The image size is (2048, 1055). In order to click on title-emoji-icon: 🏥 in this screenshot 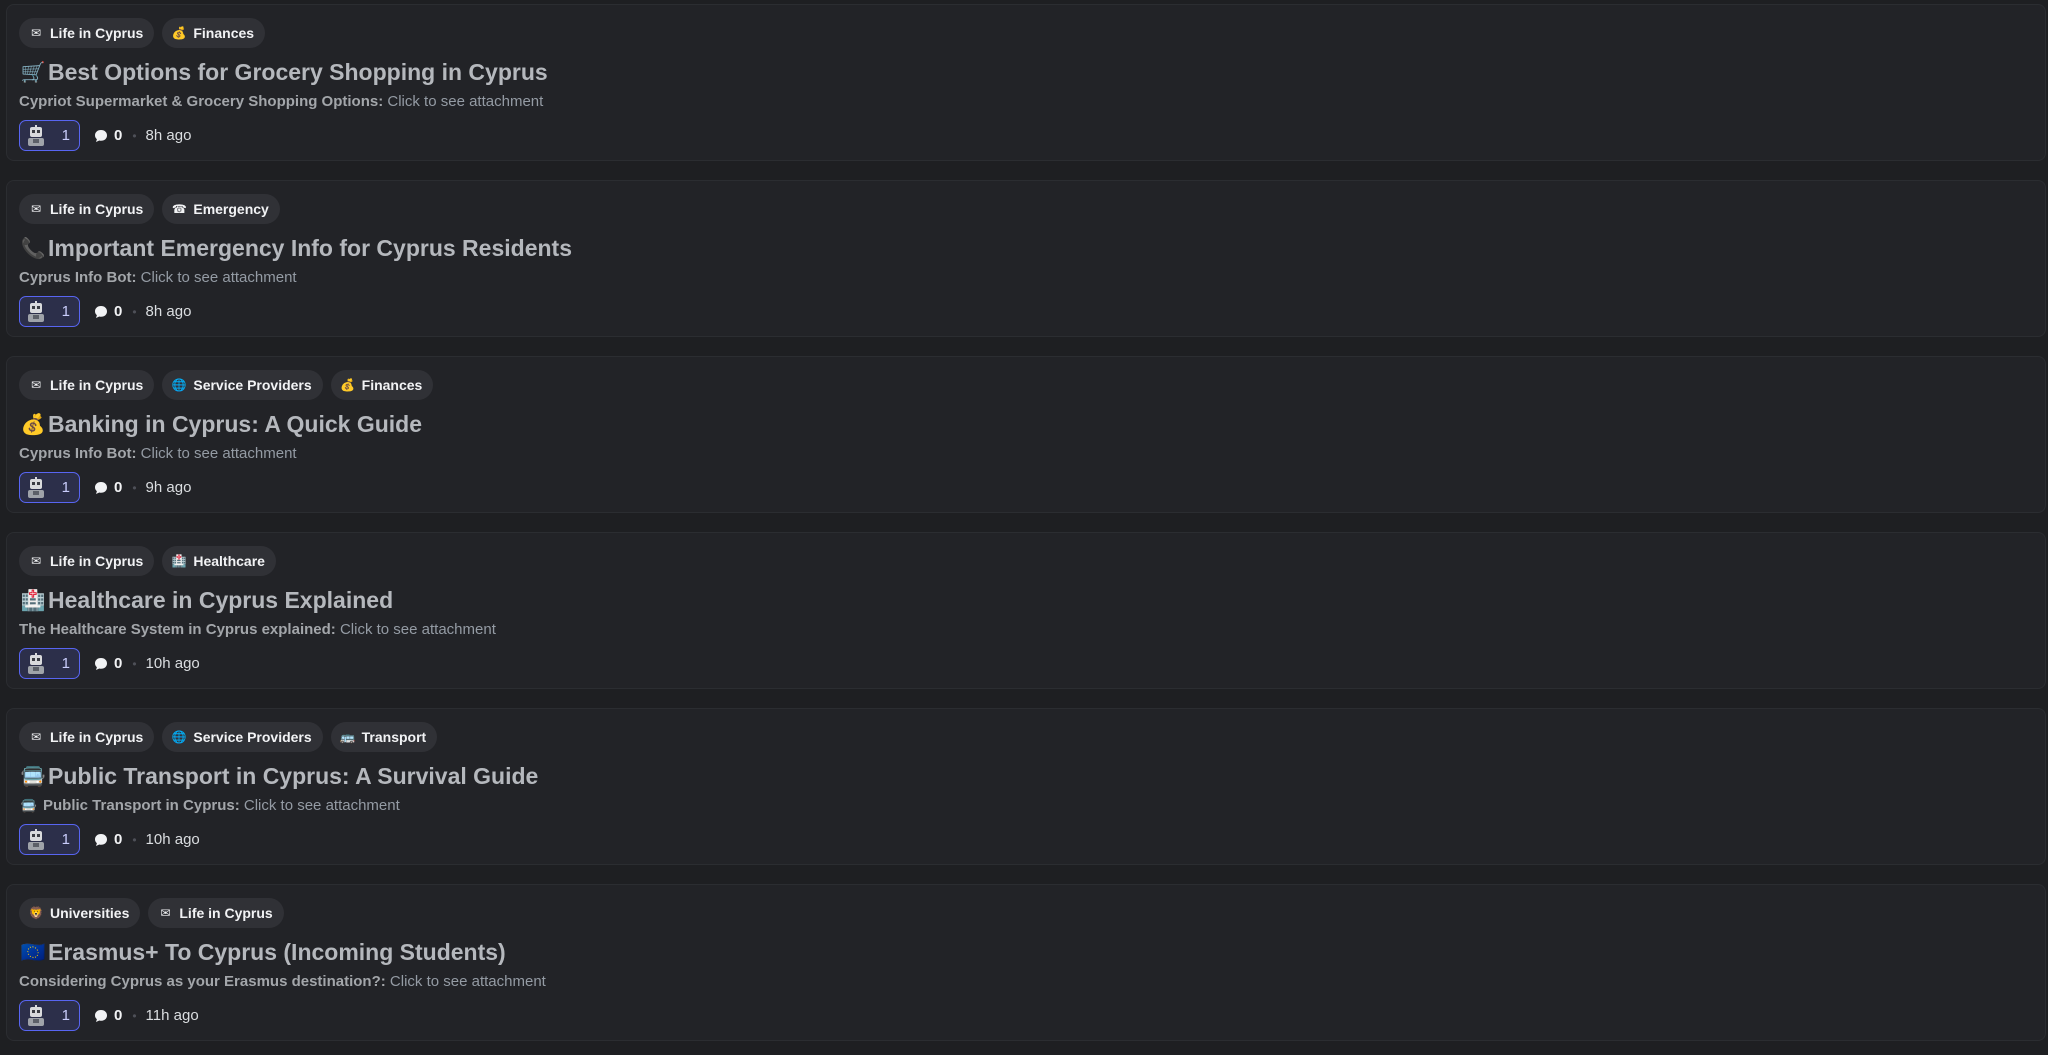, I will do `click(33, 601)`.